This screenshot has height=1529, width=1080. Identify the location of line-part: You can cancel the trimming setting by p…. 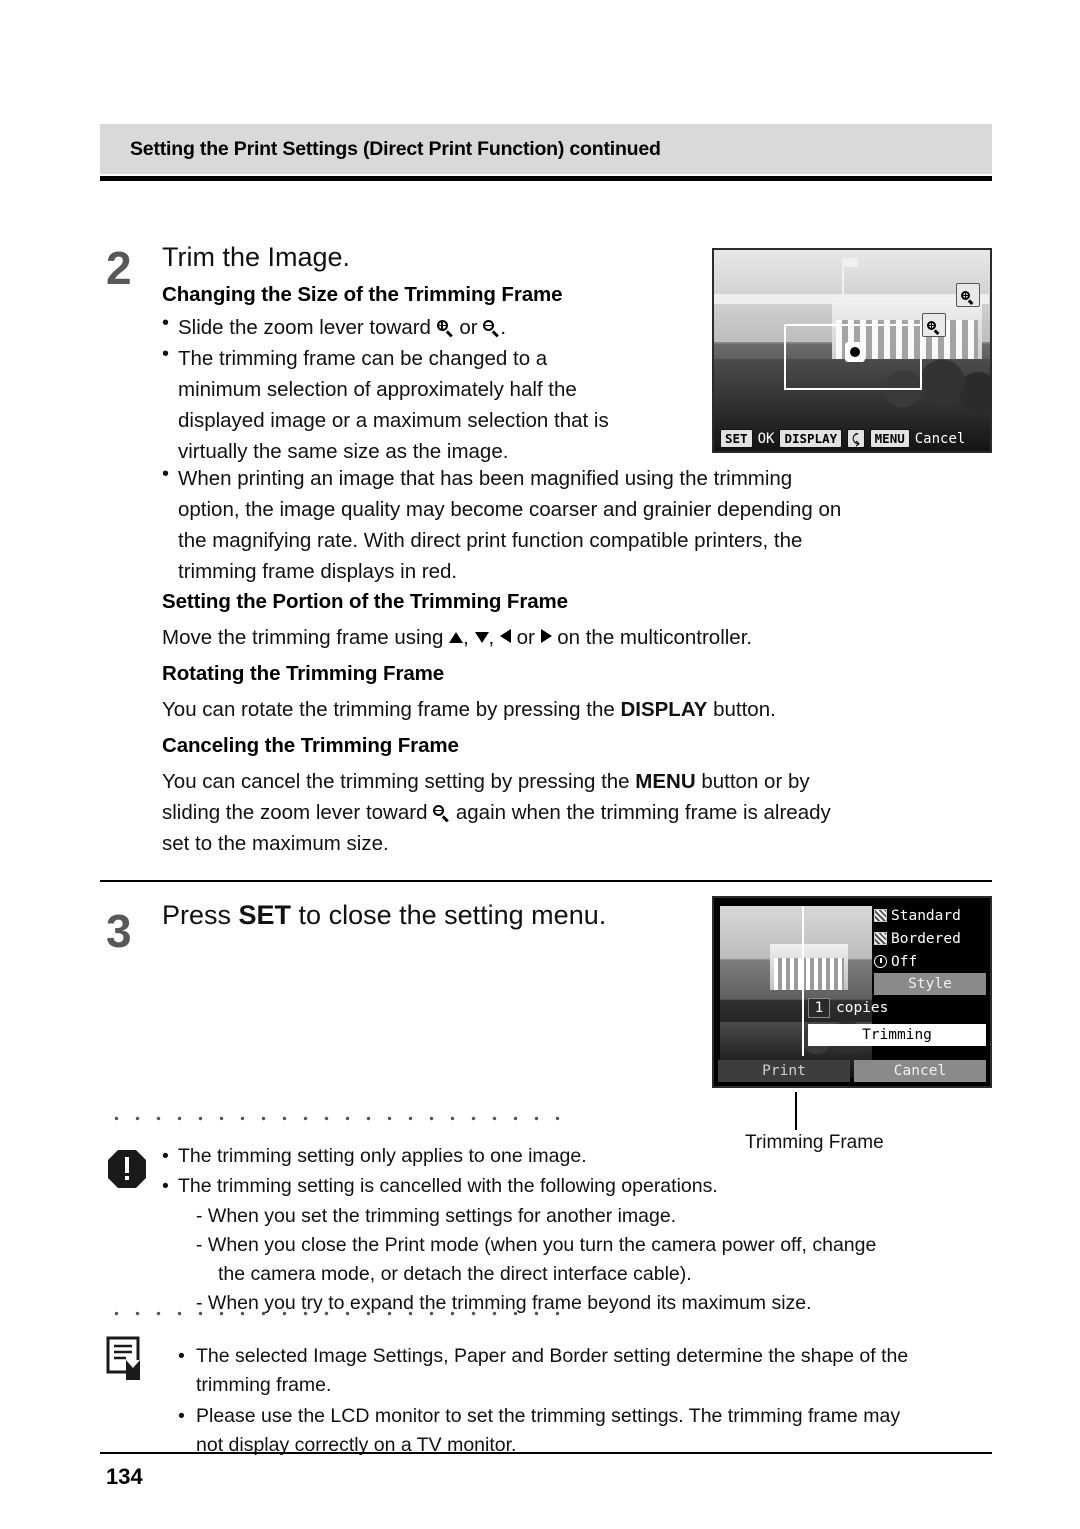
(399, 781).